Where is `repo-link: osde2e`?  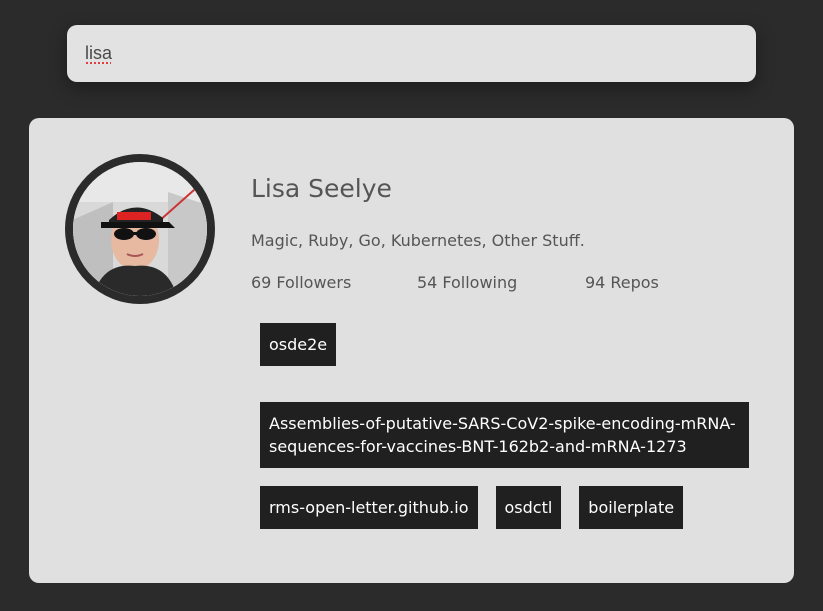 repo-link: osde2e is located at coordinates (298, 344).